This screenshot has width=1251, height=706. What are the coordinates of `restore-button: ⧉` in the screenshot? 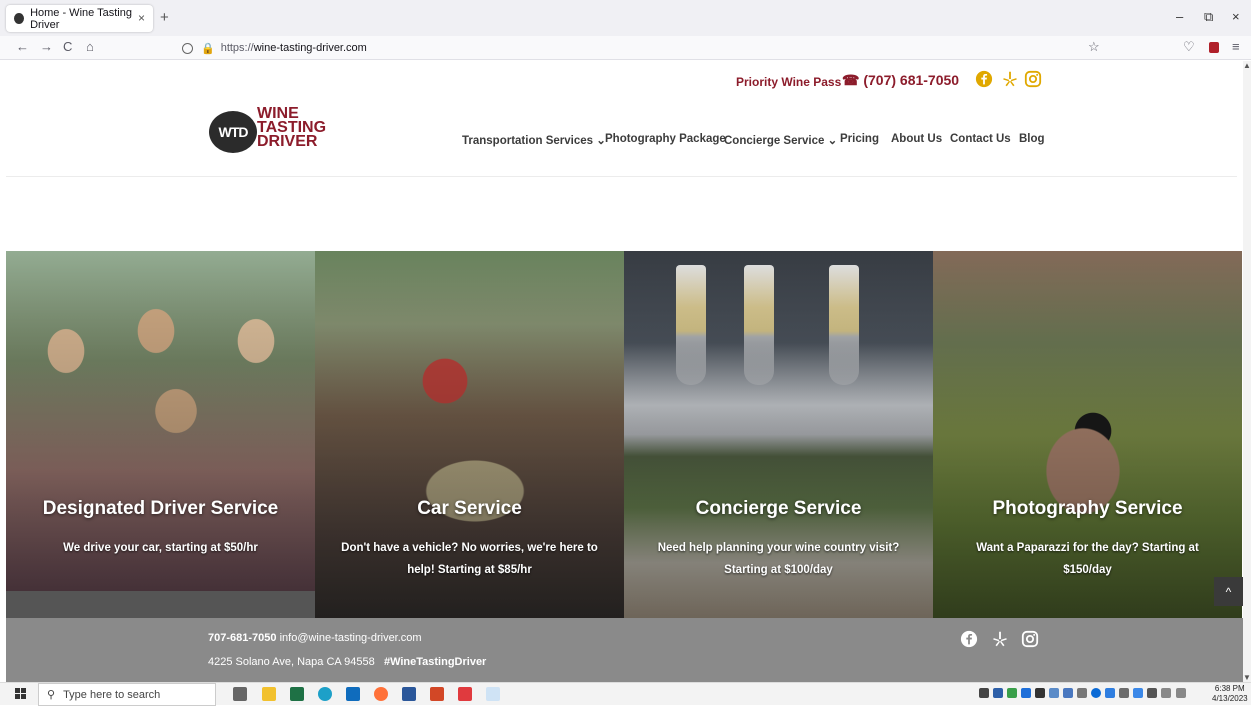 It's located at (1208, 17).